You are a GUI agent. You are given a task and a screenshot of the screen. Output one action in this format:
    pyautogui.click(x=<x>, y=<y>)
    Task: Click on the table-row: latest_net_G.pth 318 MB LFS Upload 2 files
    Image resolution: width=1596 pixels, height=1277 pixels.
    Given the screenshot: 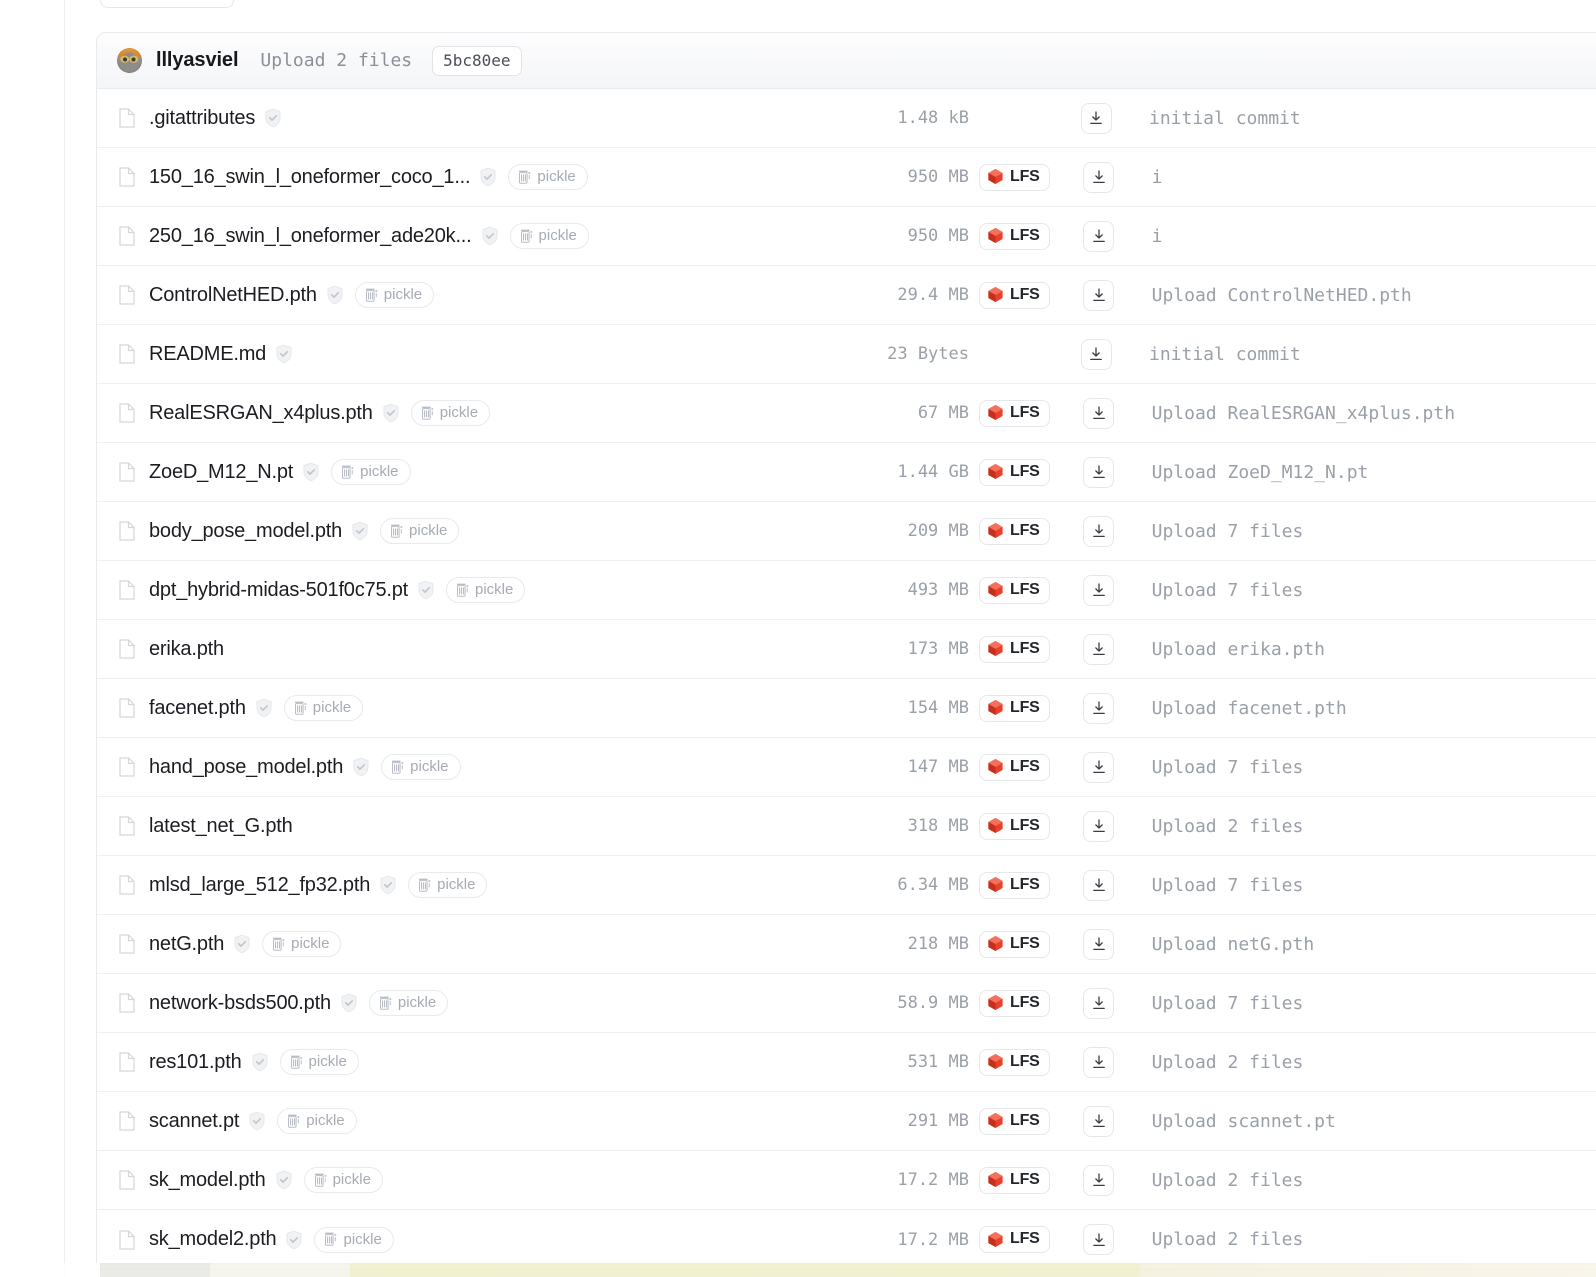 What is the action you would take?
    pyautogui.click(x=846, y=826)
    